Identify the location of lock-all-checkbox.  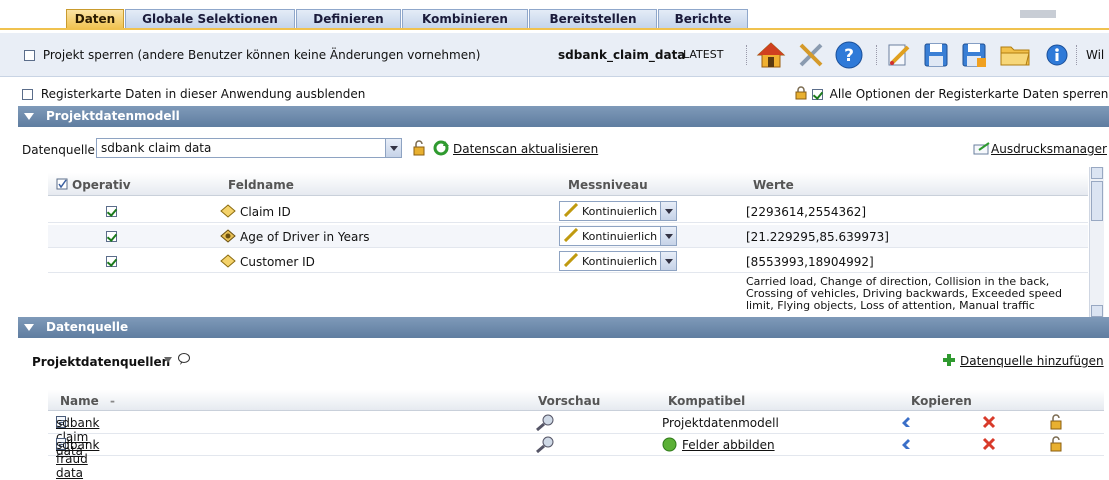
(817, 94).